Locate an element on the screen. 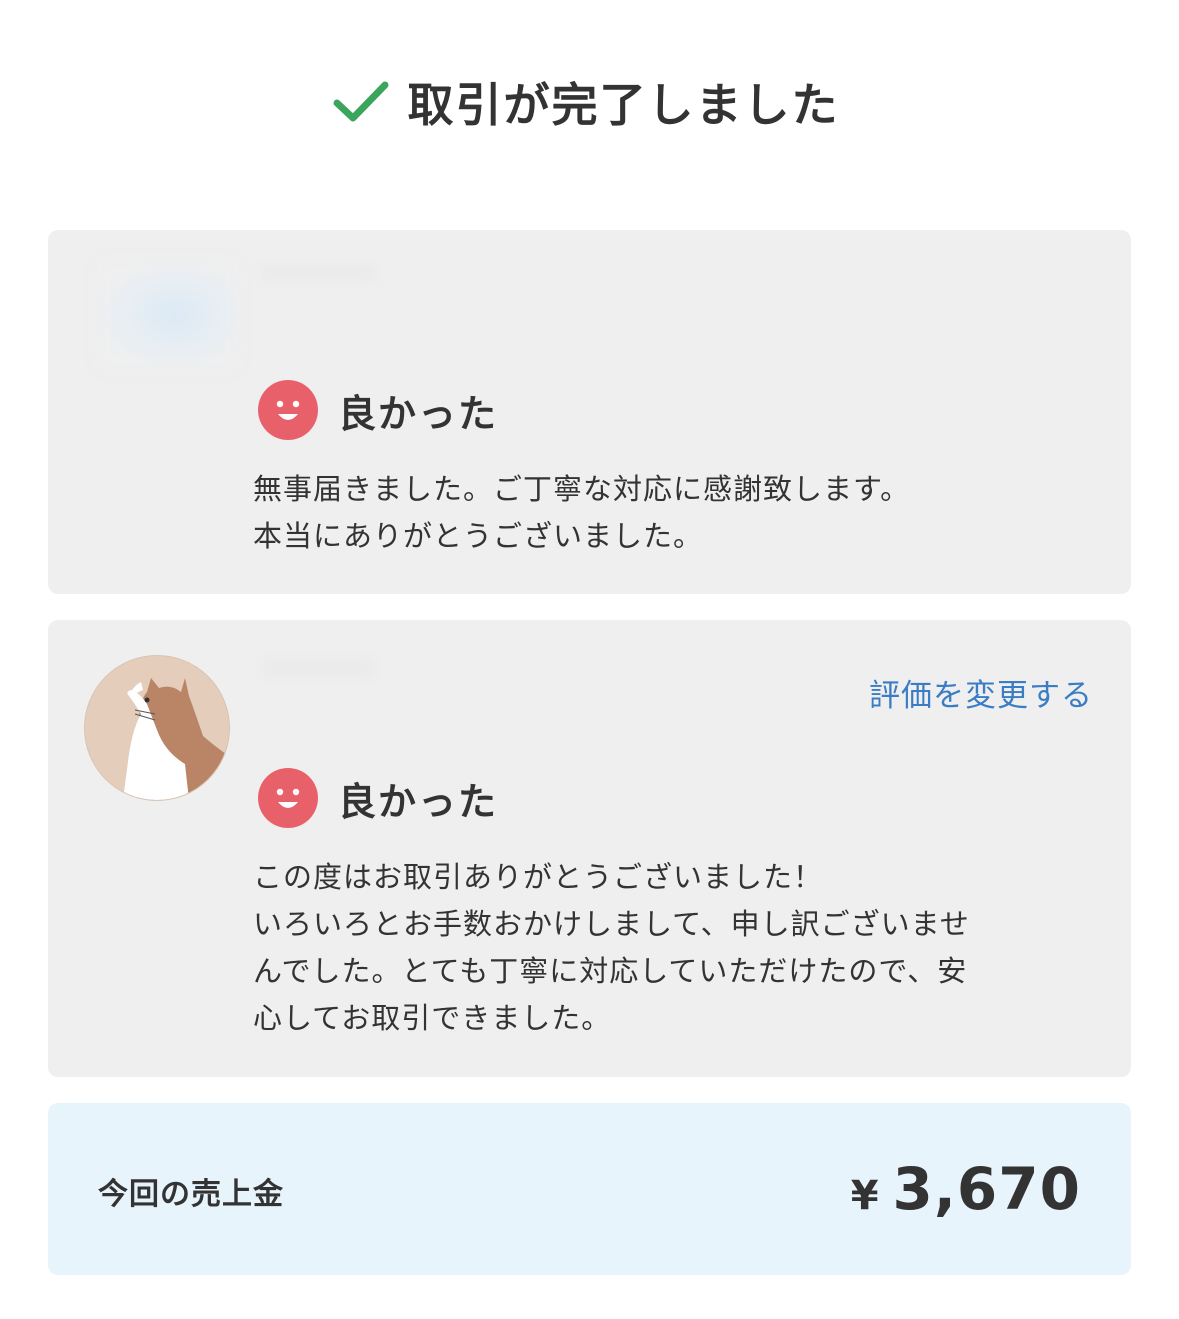 This screenshot has height=1319, width=1179. check-icon is located at coordinates (360, 101).